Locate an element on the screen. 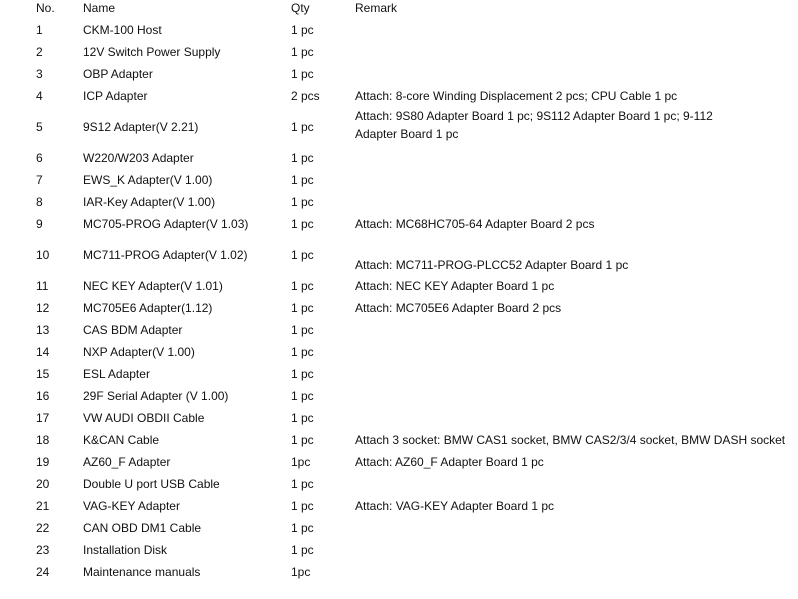  cell-no: 15 is located at coordinates (43, 374).